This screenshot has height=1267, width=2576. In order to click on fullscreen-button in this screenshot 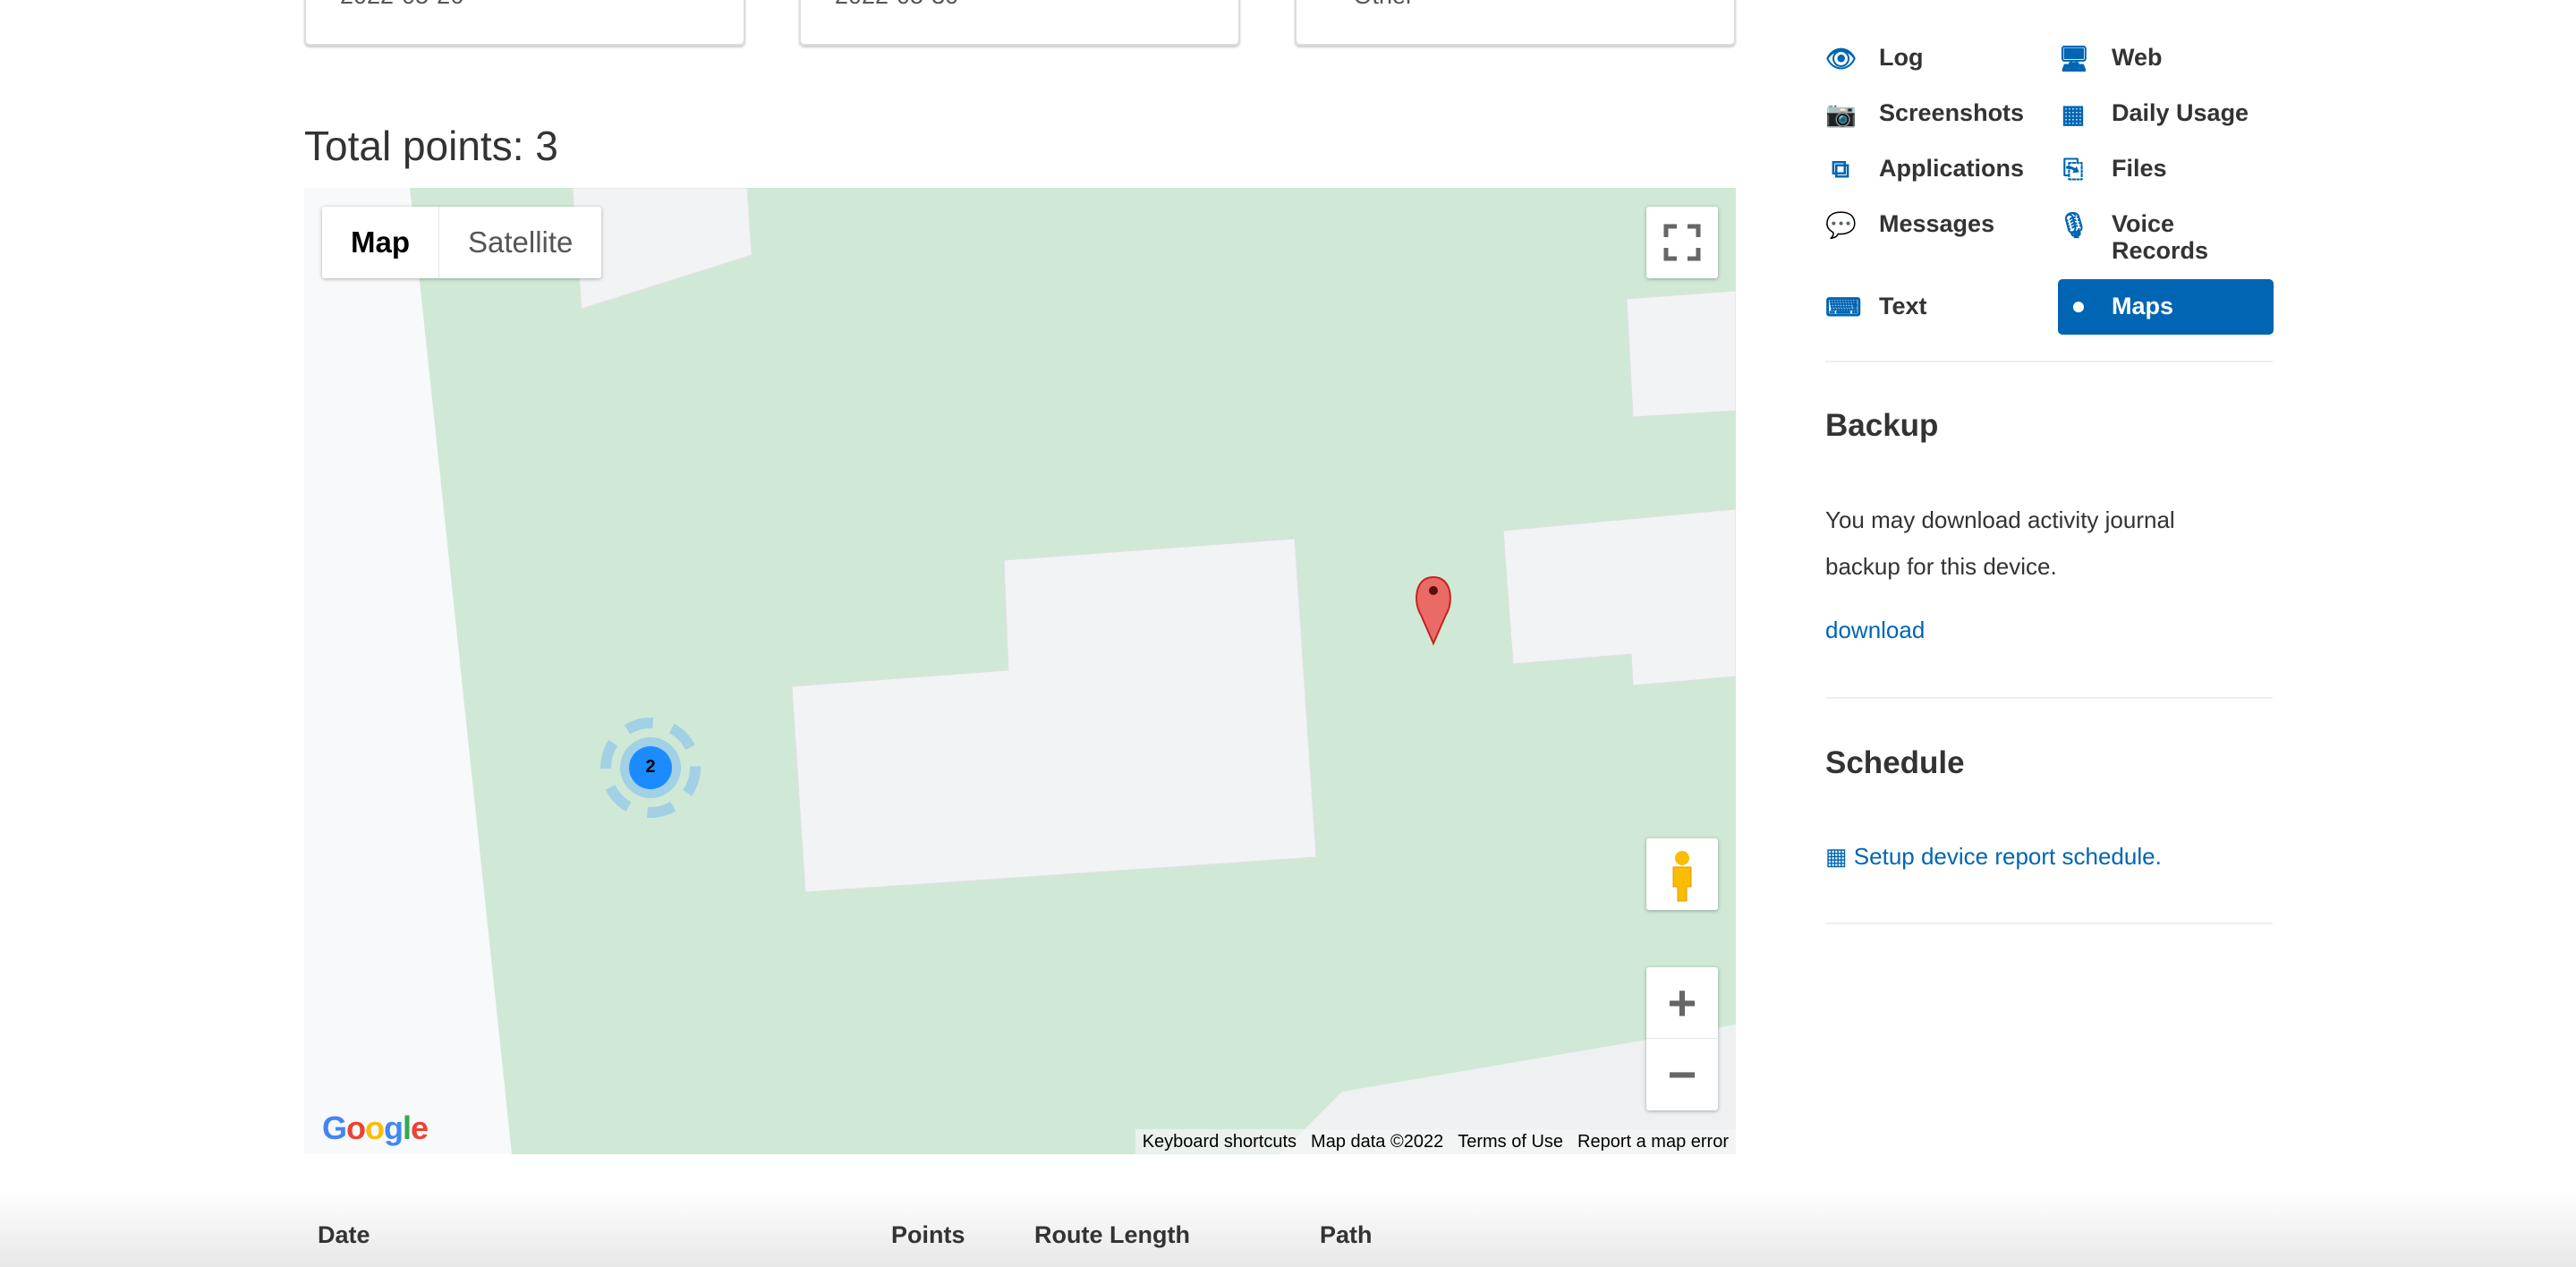, I will do `click(1682, 243)`.